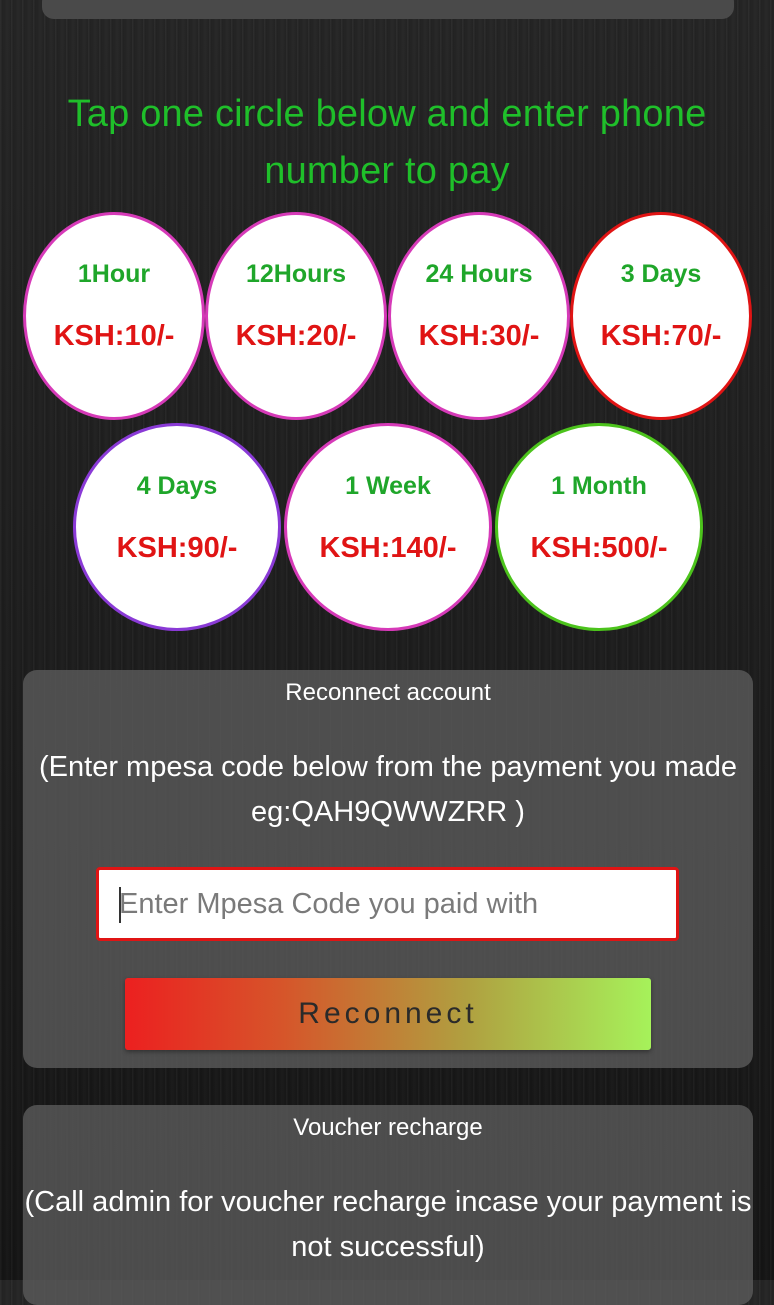 This screenshot has height=1305, width=774. I want to click on plan-price: KSH:30/-, so click(479, 336).